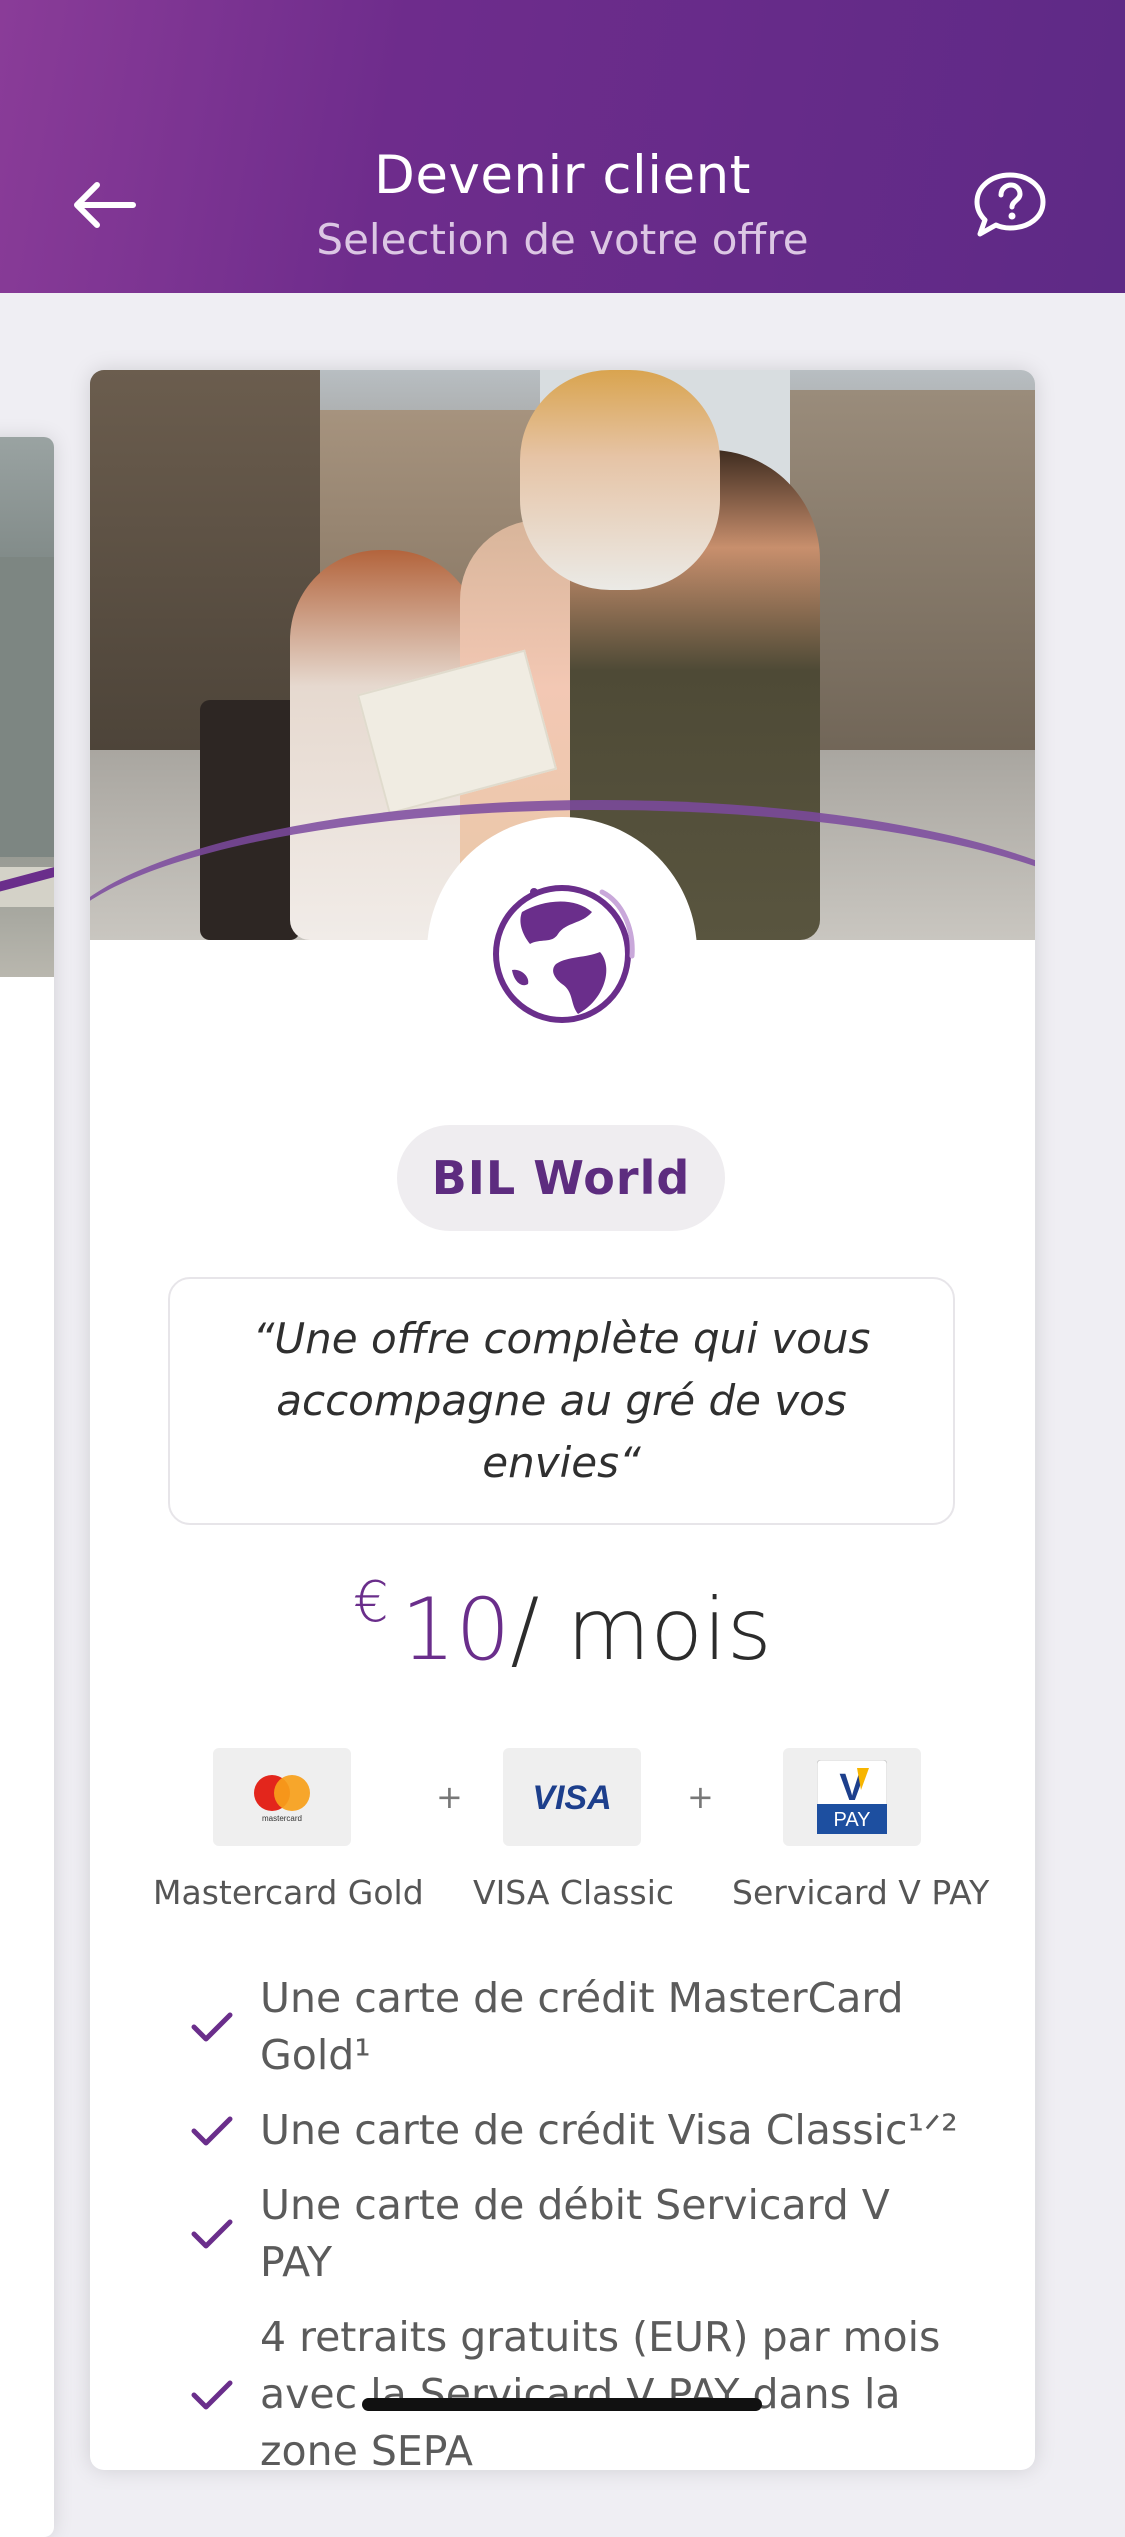 Image resolution: width=1125 pixels, height=2537 pixels. I want to click on help-button, so click(1010, 205).